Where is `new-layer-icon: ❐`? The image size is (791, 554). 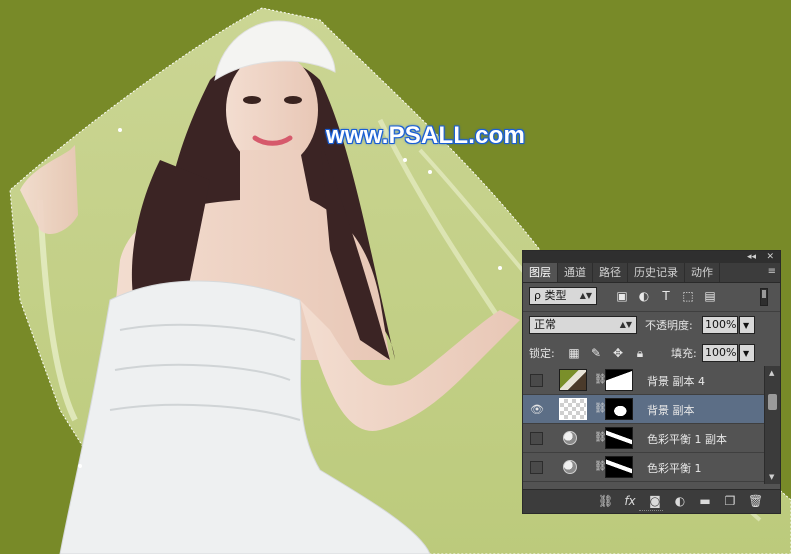 new-layer-icon: ❐ is located at coordinates (730, 501).